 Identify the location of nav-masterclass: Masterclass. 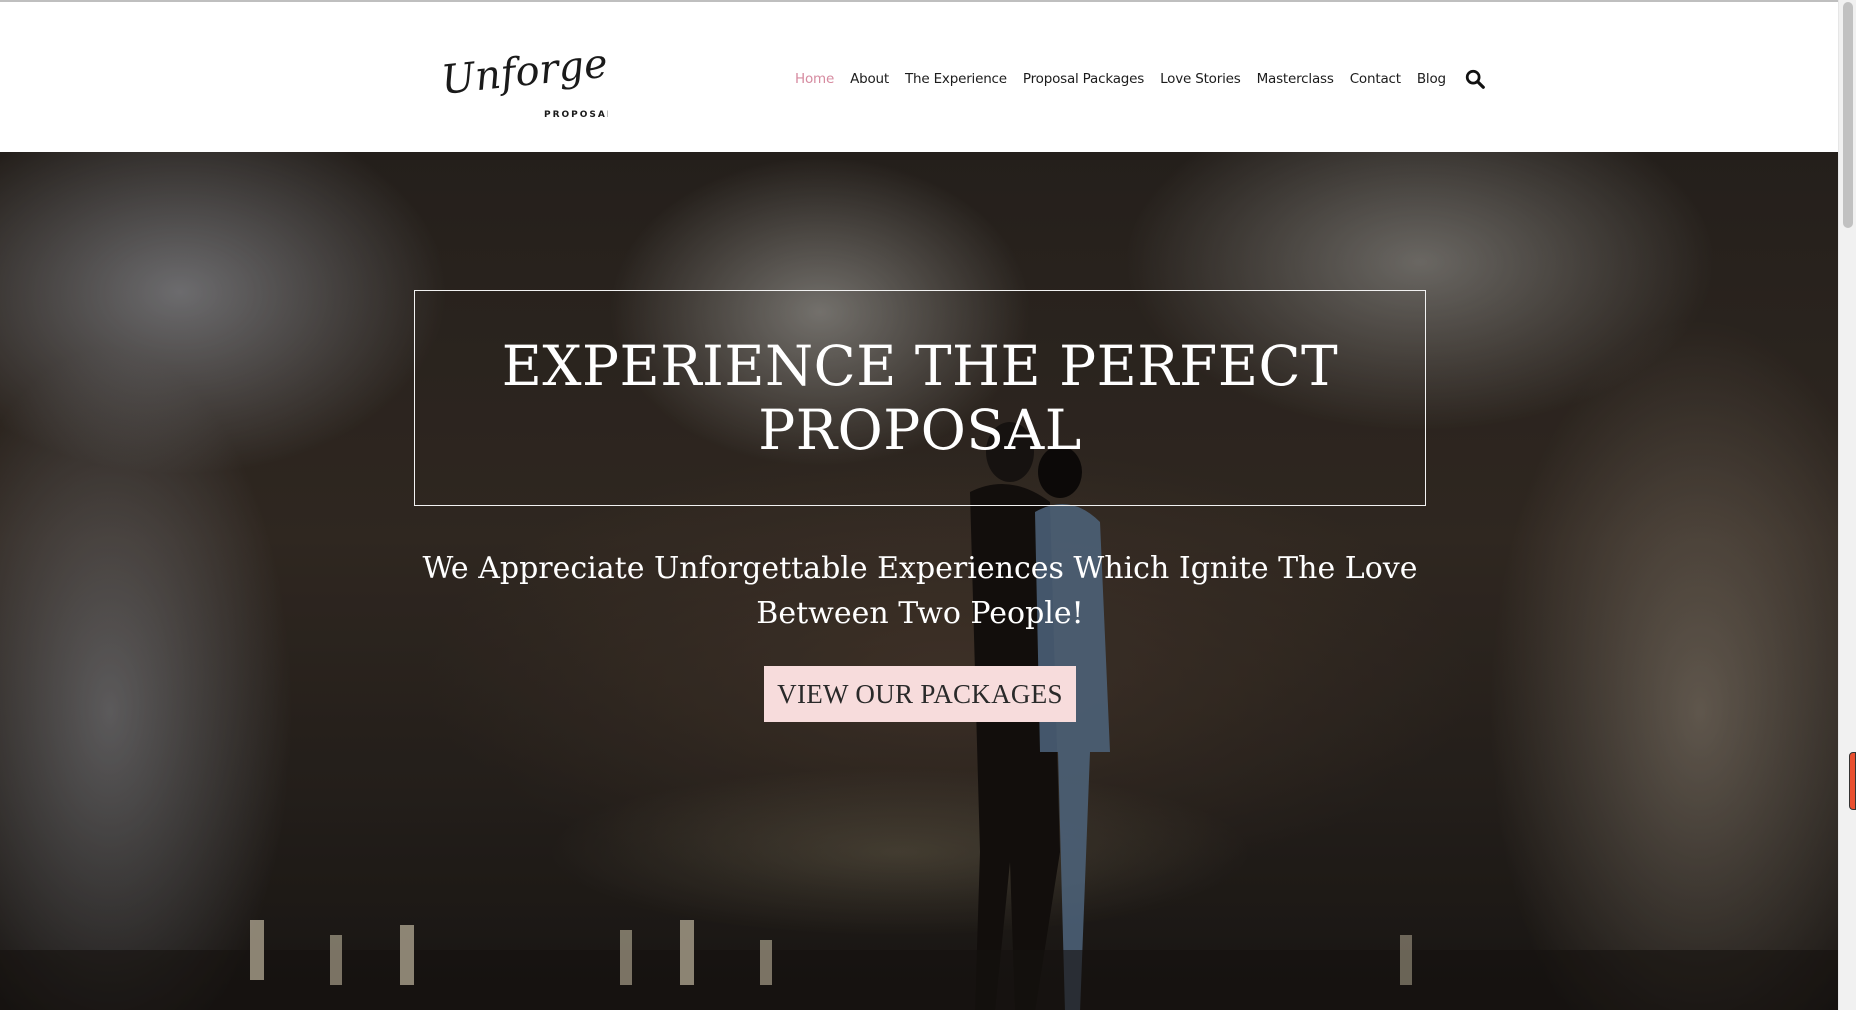
(1295, 79).